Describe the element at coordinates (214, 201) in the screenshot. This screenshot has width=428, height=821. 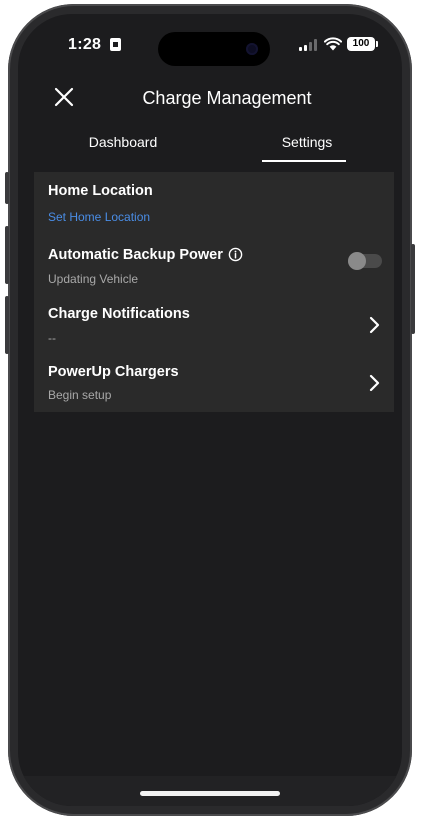
I see `home-location-row: Home Location Set Home Location` at that location.